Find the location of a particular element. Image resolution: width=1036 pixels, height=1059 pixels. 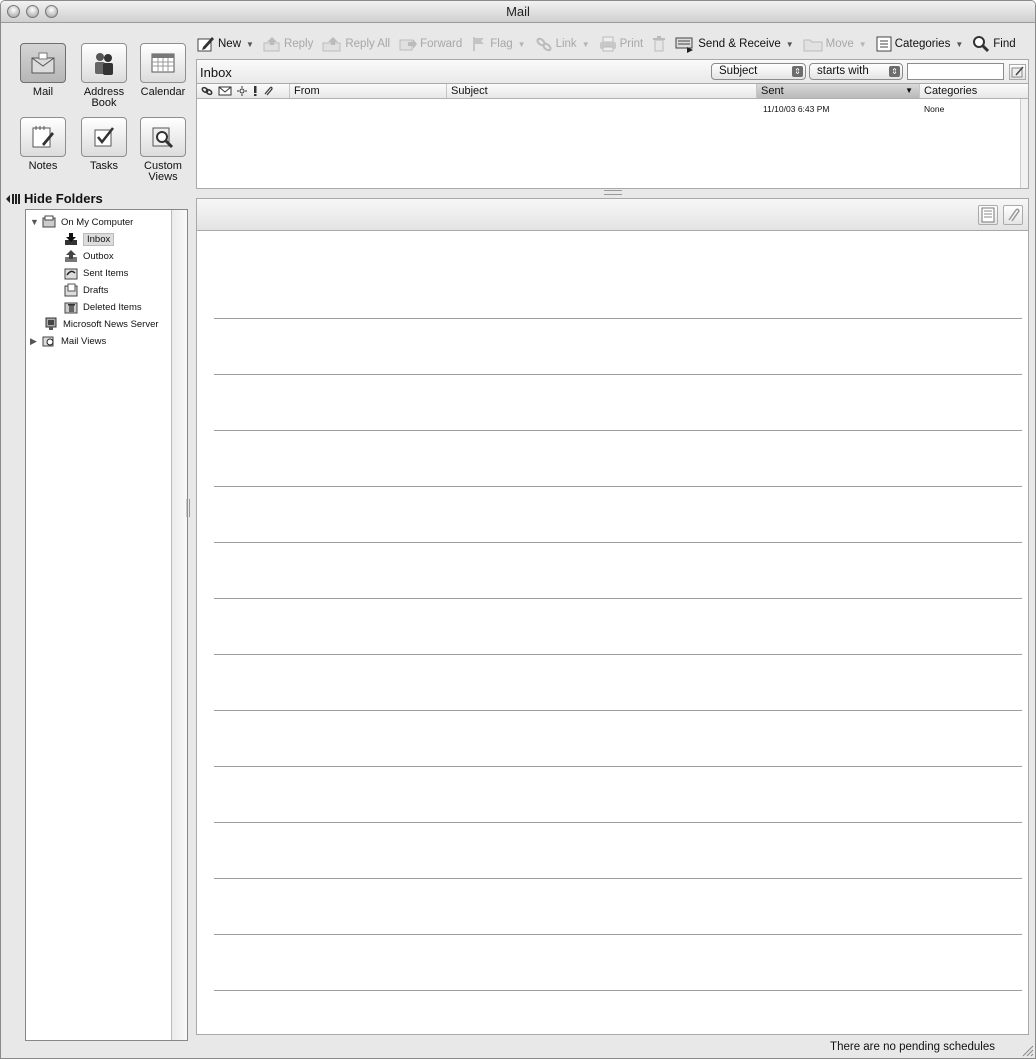

status-columns is located at coordinates (243, 91).